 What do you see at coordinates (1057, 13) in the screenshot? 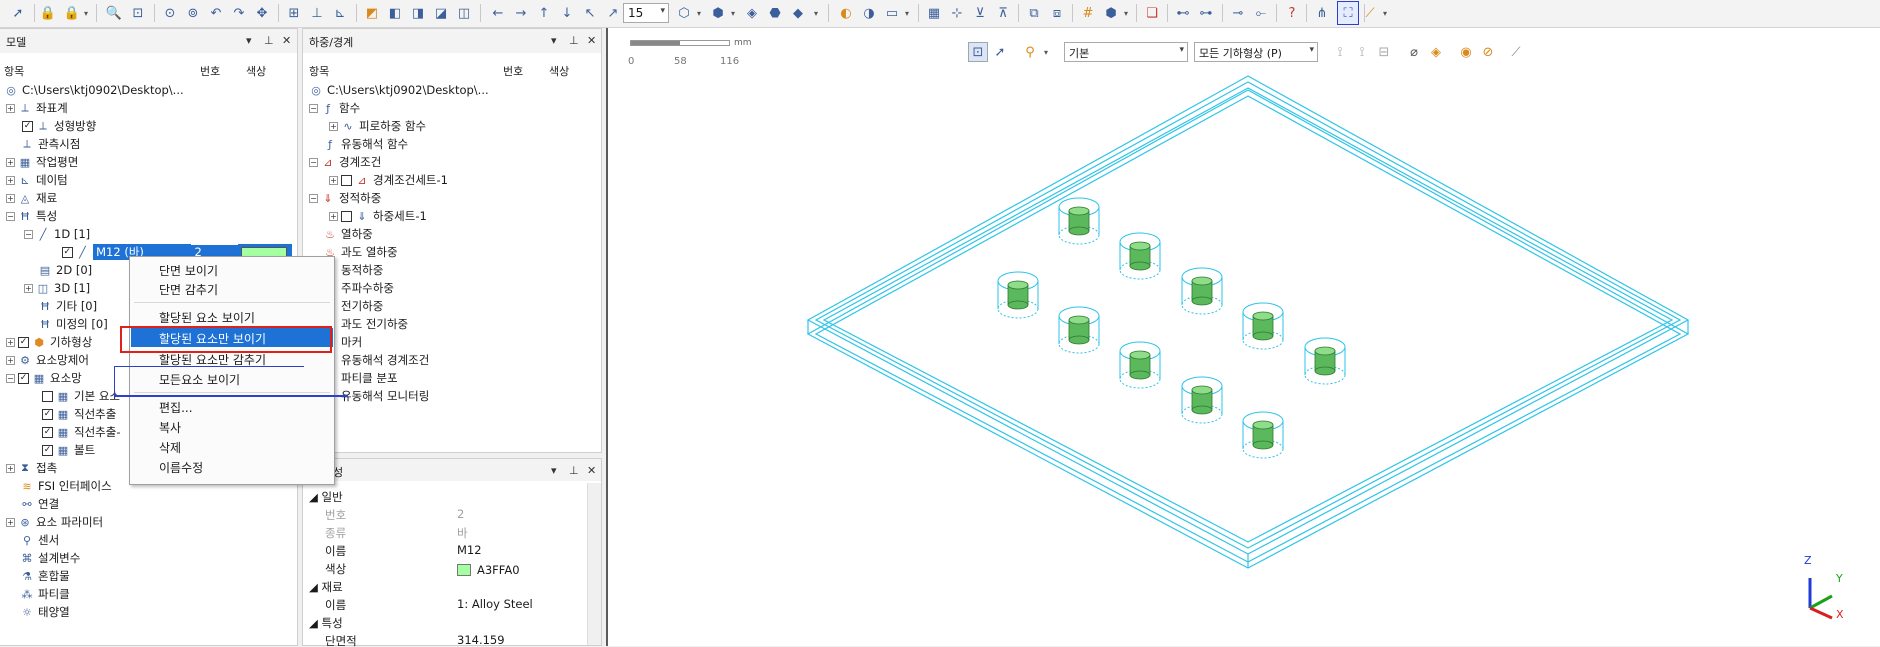
I see `mesh-icon: ⧈` at bounding box center [1057, 13].